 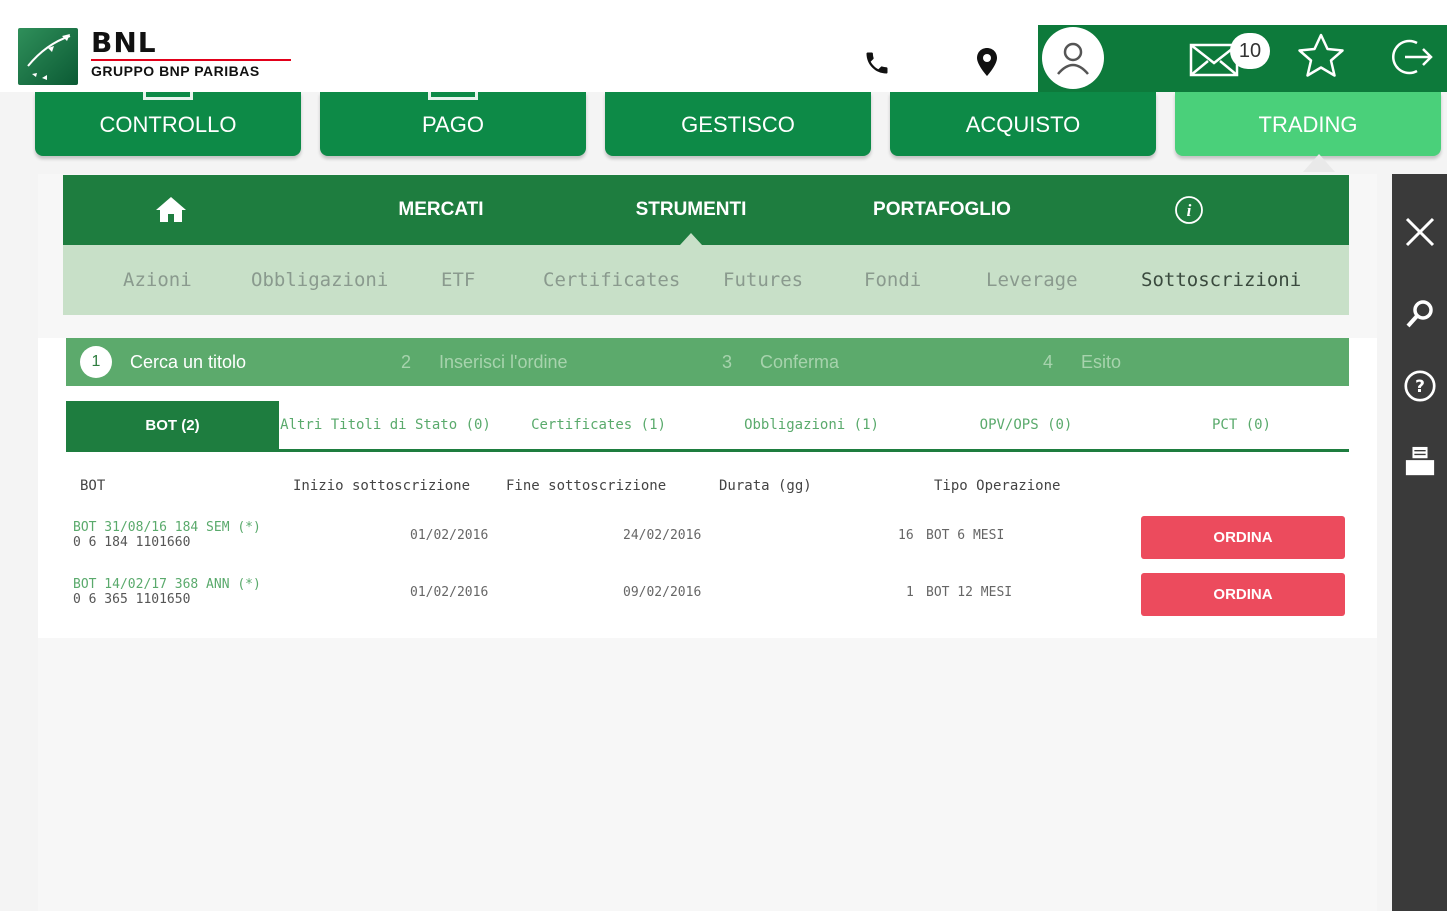 I want to click on tab-controllo: CONTROLLO, so click(x=168, y=124).